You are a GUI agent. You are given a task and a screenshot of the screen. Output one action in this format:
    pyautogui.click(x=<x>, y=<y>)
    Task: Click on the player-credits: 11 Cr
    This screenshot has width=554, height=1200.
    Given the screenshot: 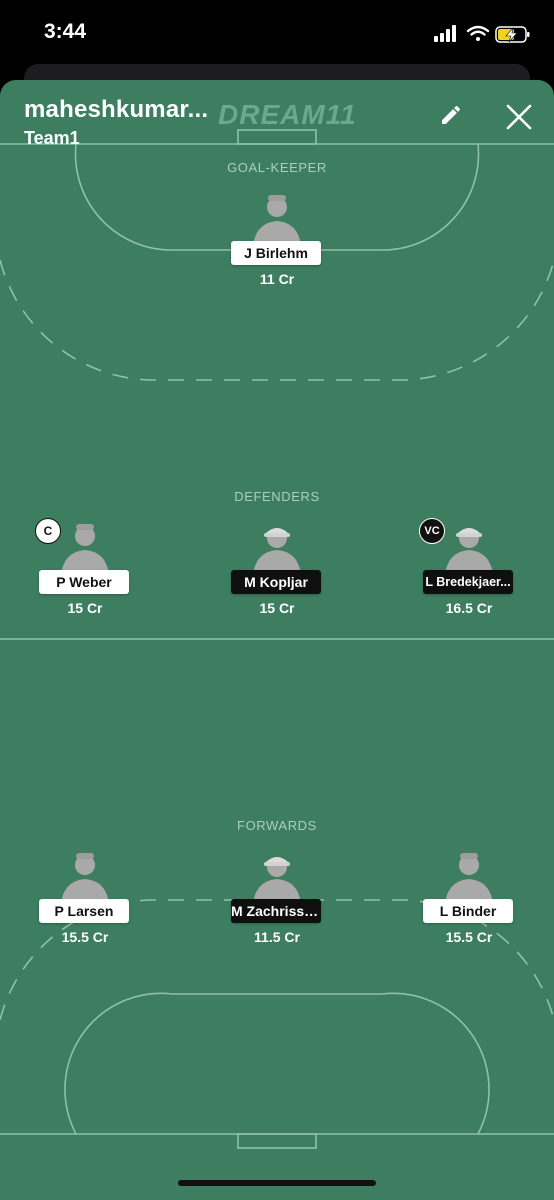 What is the action you would take?
    pyautogui.click(x=277, y=279)
    